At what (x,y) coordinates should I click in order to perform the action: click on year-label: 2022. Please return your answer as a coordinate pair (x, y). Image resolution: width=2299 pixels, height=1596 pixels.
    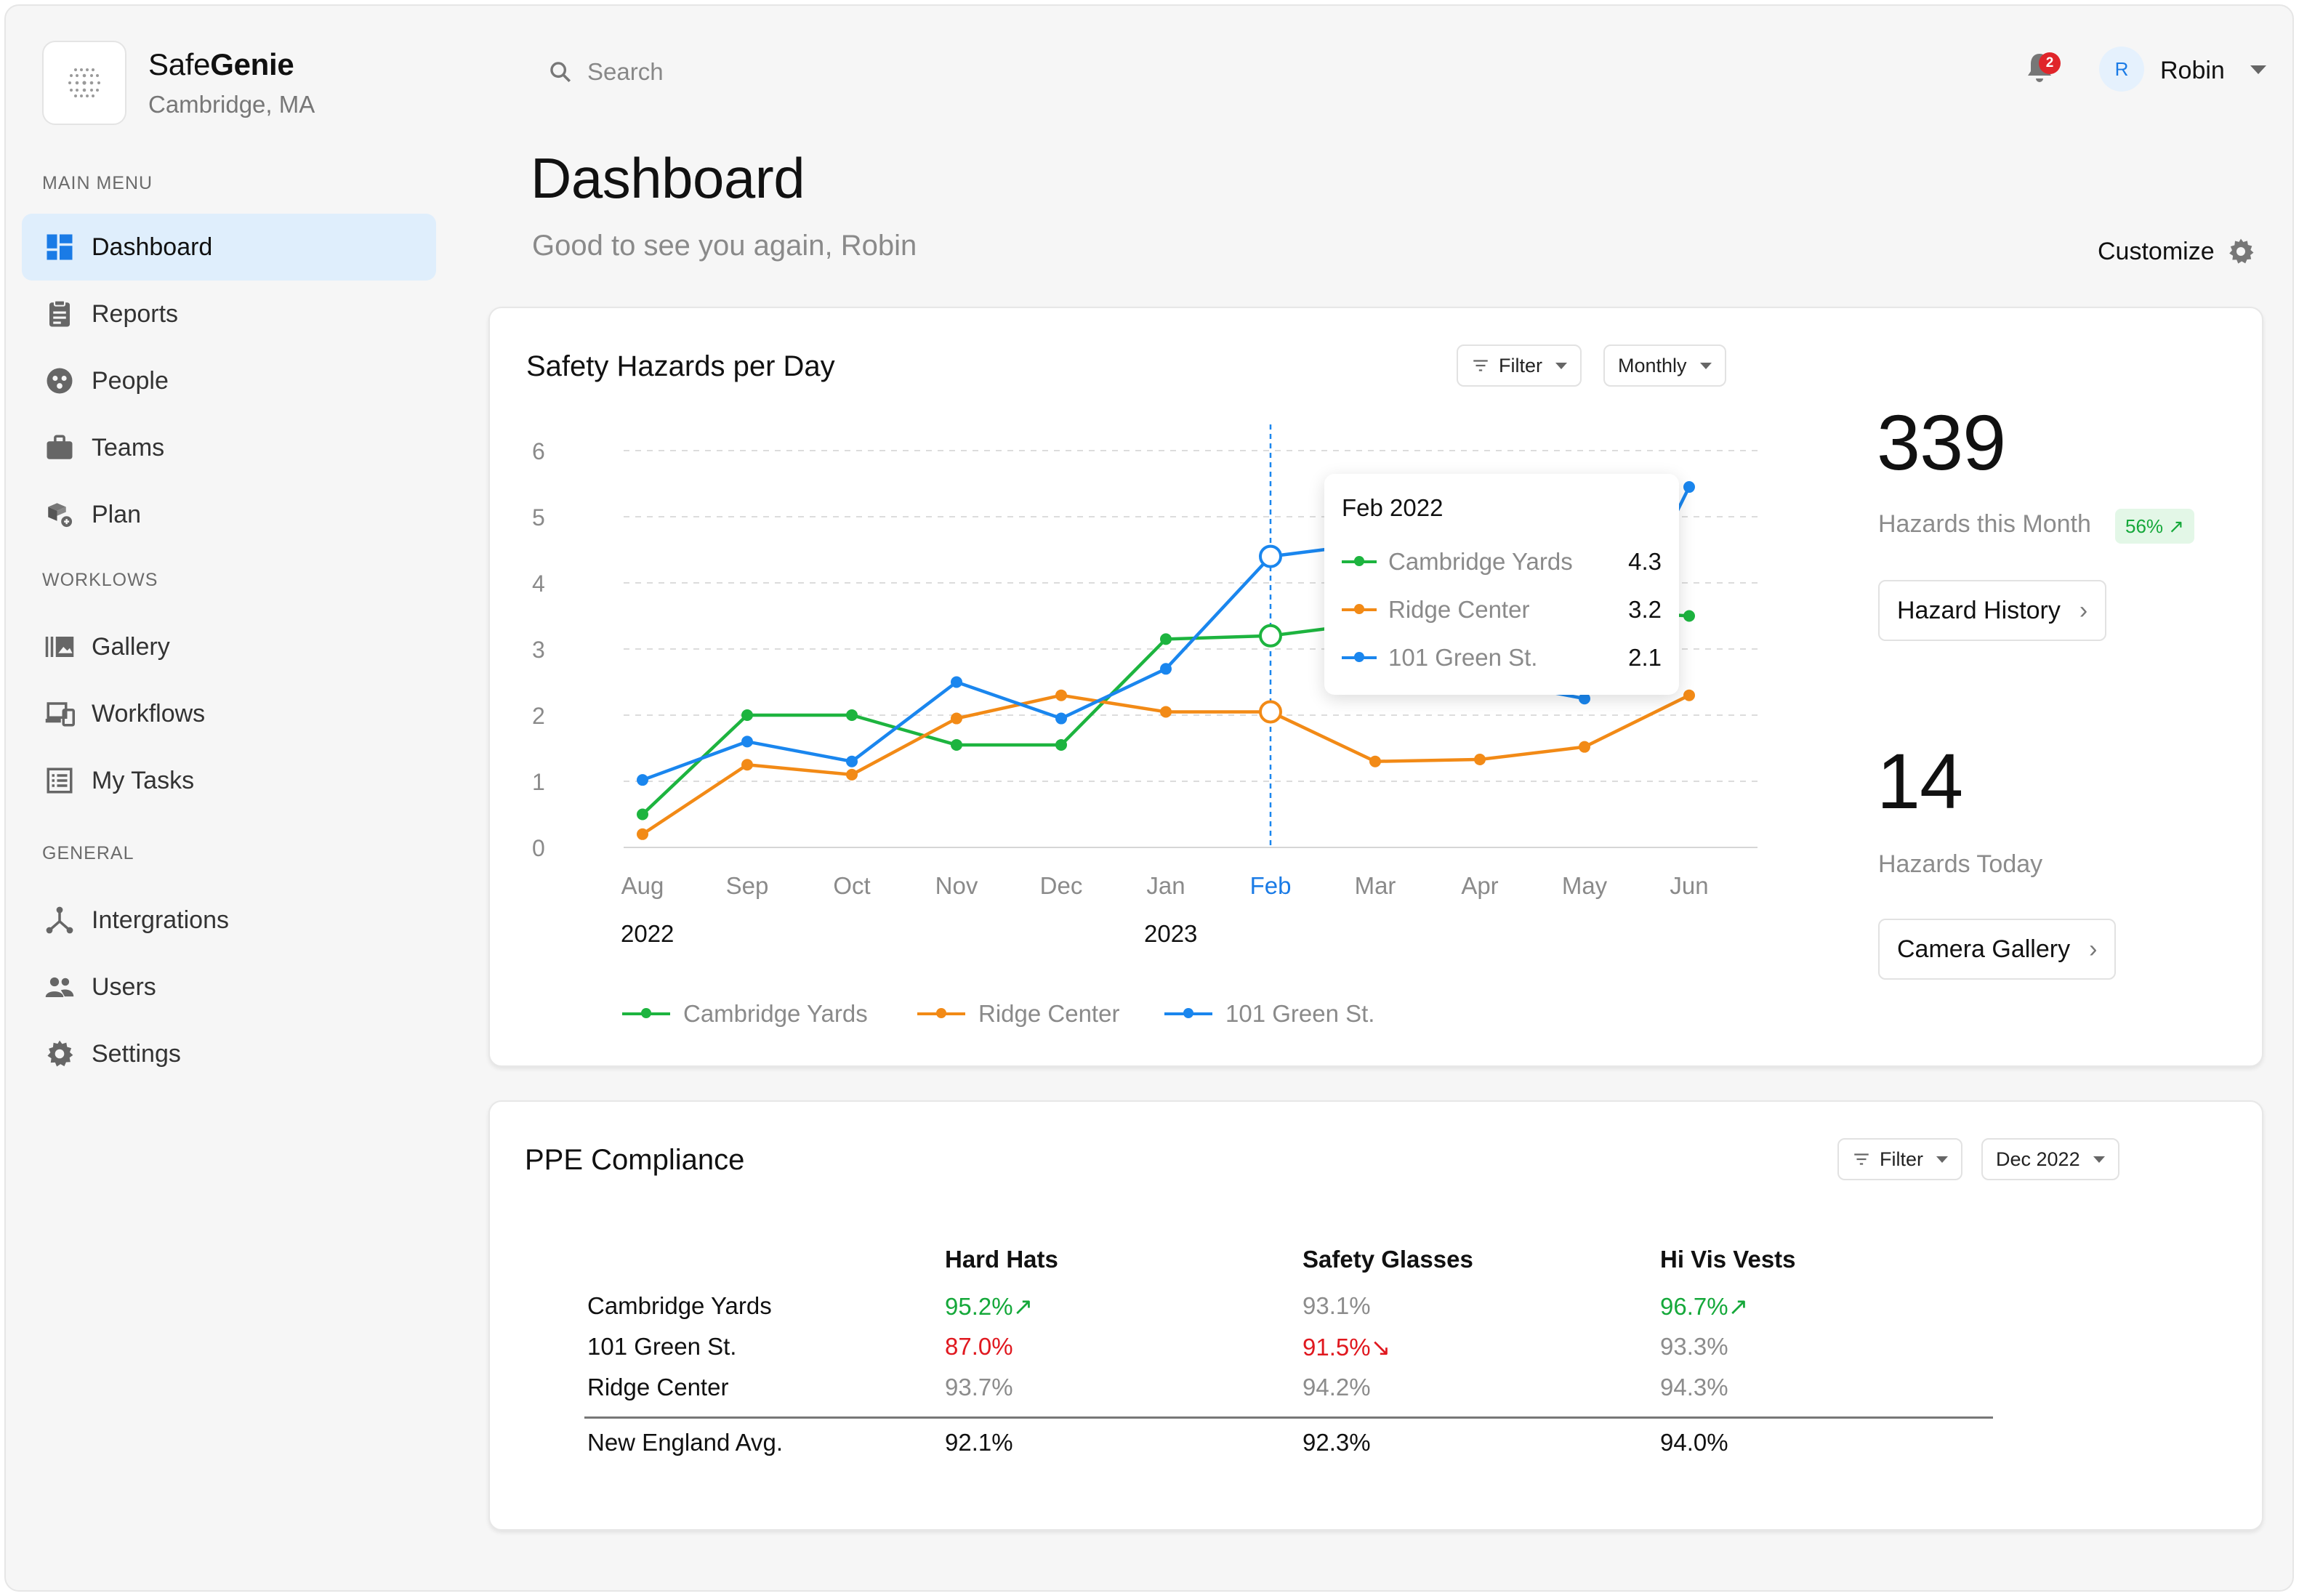
    Looking at the image, I should click on (648, 934).